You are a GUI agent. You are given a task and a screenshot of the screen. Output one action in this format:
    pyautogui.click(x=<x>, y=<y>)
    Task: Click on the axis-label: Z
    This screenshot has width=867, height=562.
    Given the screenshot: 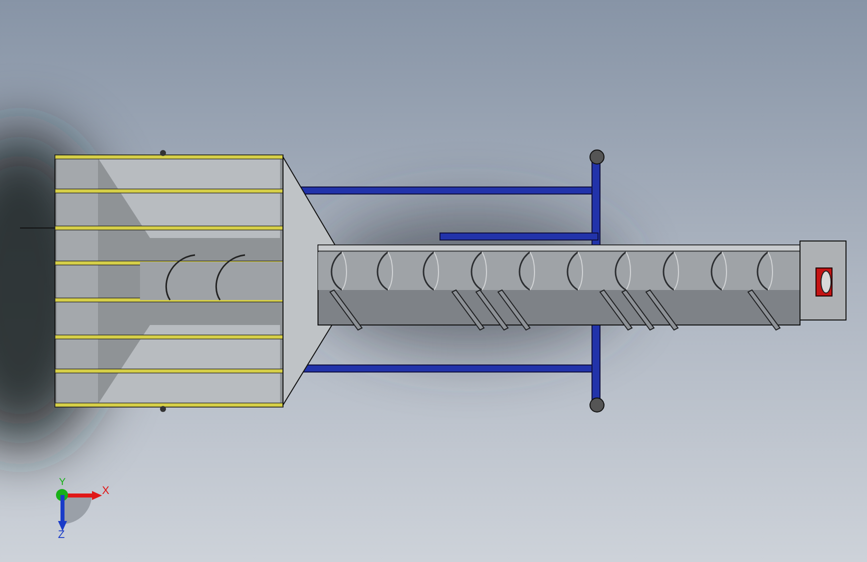 What is the action you would take?
    pyautogui.click(x=61, y=535)
    